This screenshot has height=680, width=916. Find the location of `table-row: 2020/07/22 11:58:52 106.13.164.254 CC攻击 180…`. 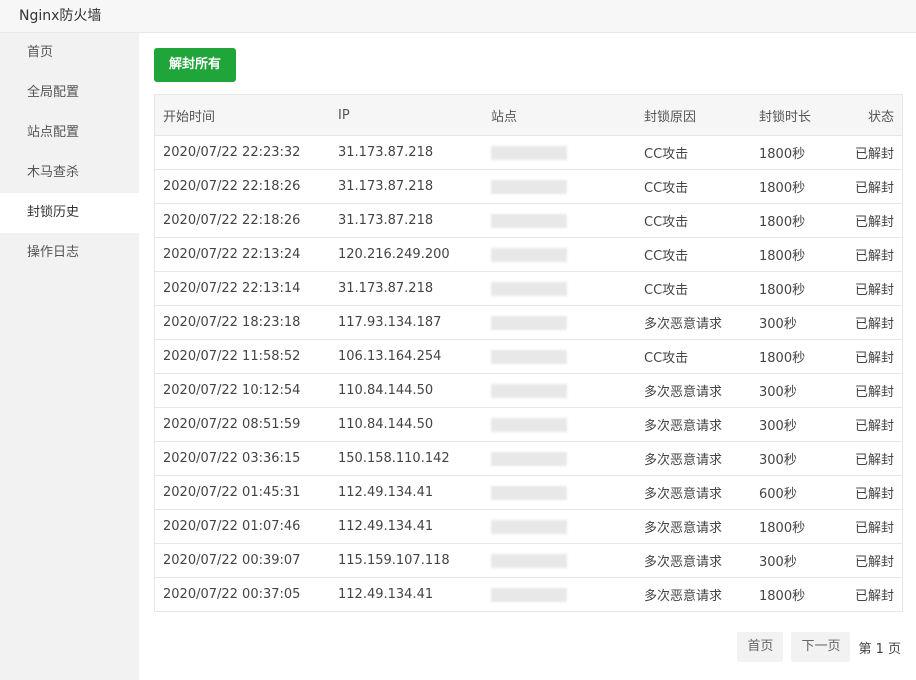

table-row: 2020/07/22 11:58:52 106.13.164.254 CC攻击 180… is located at coordinates (528, 356).